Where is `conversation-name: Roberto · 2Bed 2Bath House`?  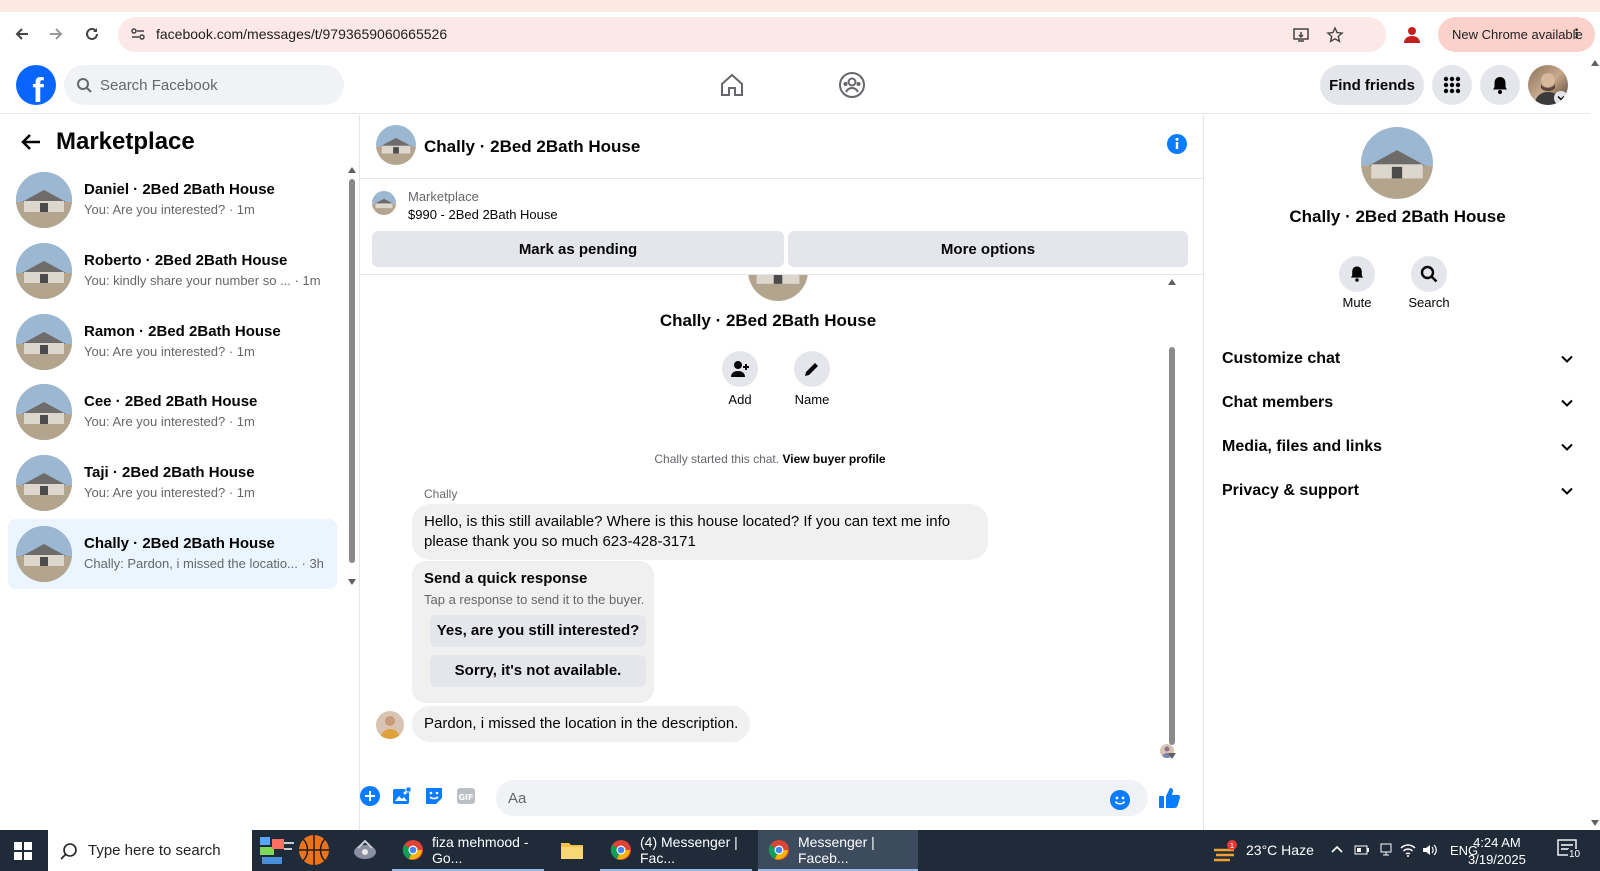
conversation-name: Roberto · 2Bed 2Bath House is located at coordinates (186, 260).